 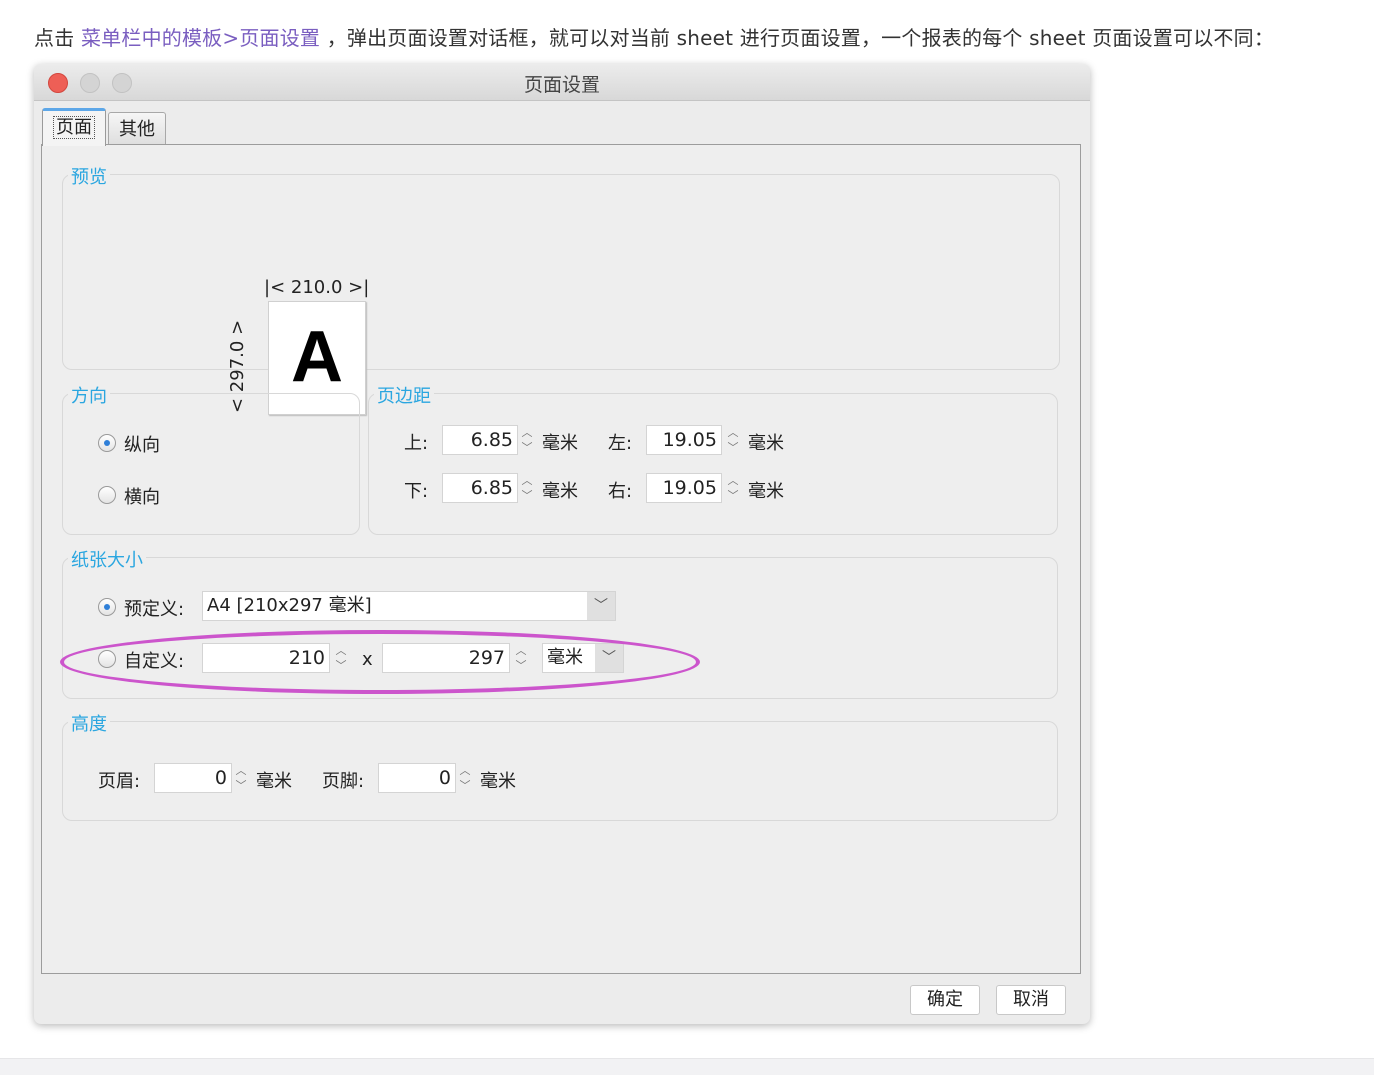 I want to click on preview-legend: 预览, so click(x=89, y=176).